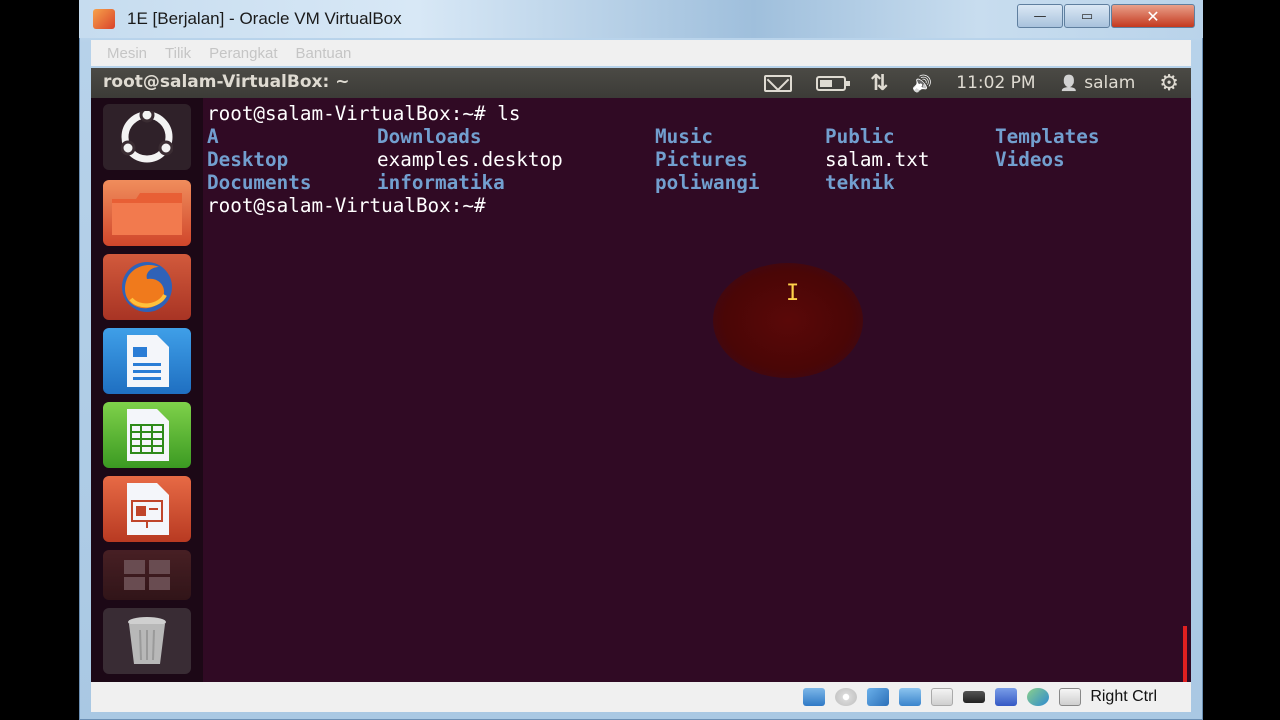  I want to click on launcher-item-writer, so click(147, 361).